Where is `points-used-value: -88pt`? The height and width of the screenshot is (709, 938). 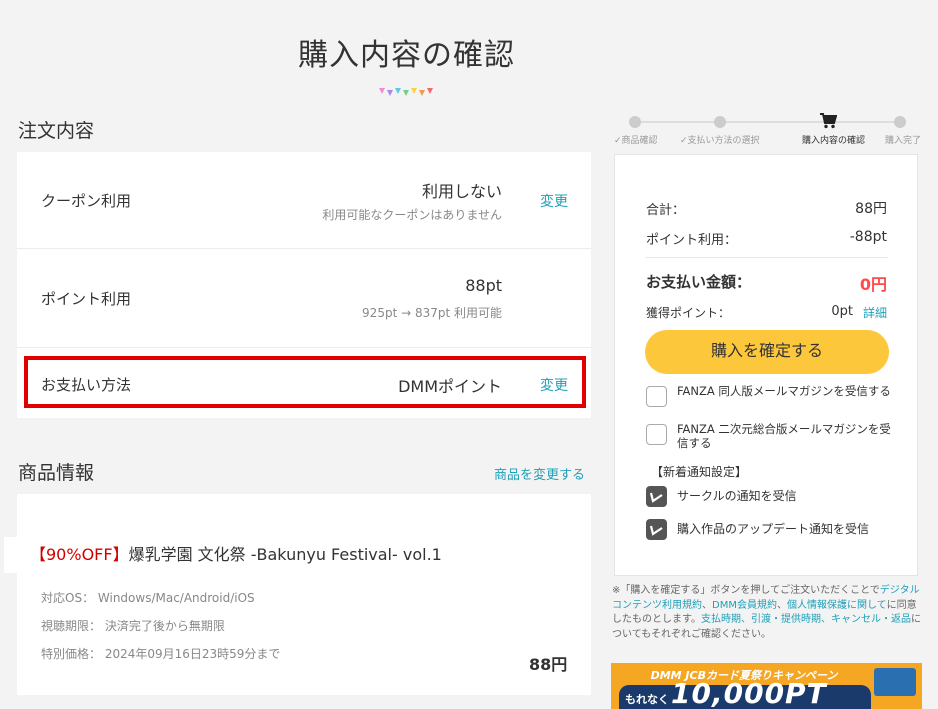
points-used-value: -88pt is located at coordinates (868, 237).